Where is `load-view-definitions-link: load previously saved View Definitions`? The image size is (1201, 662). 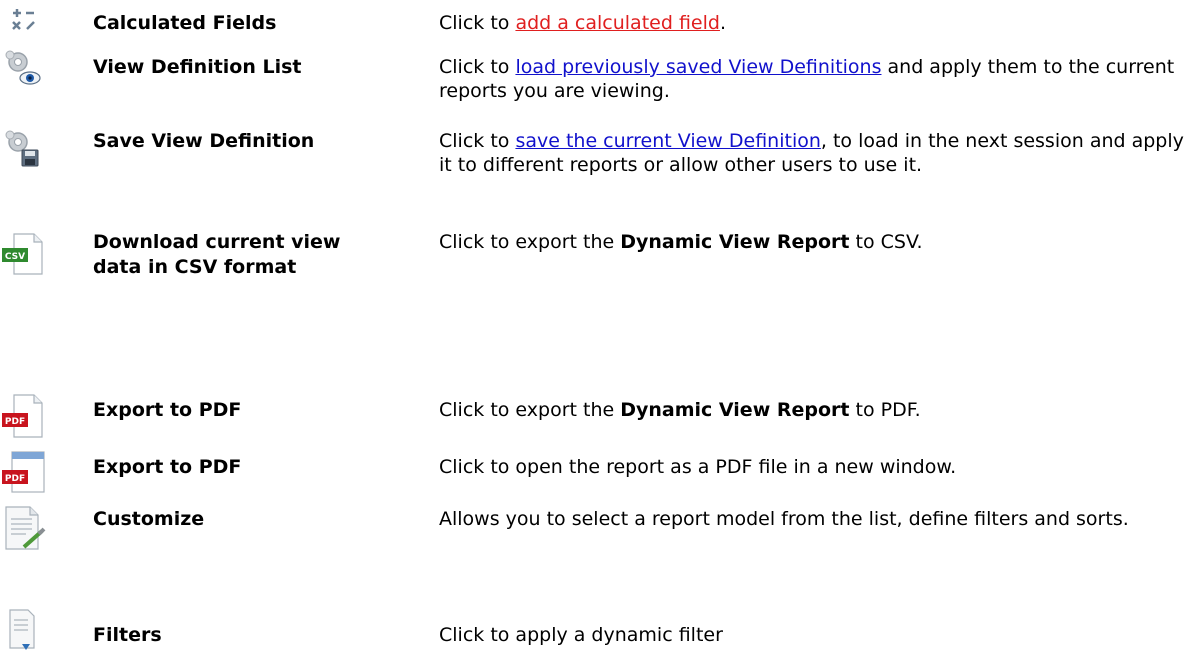
load-view-definitions-link: load previously saved View Definitions is located at coordinates (698, 67).